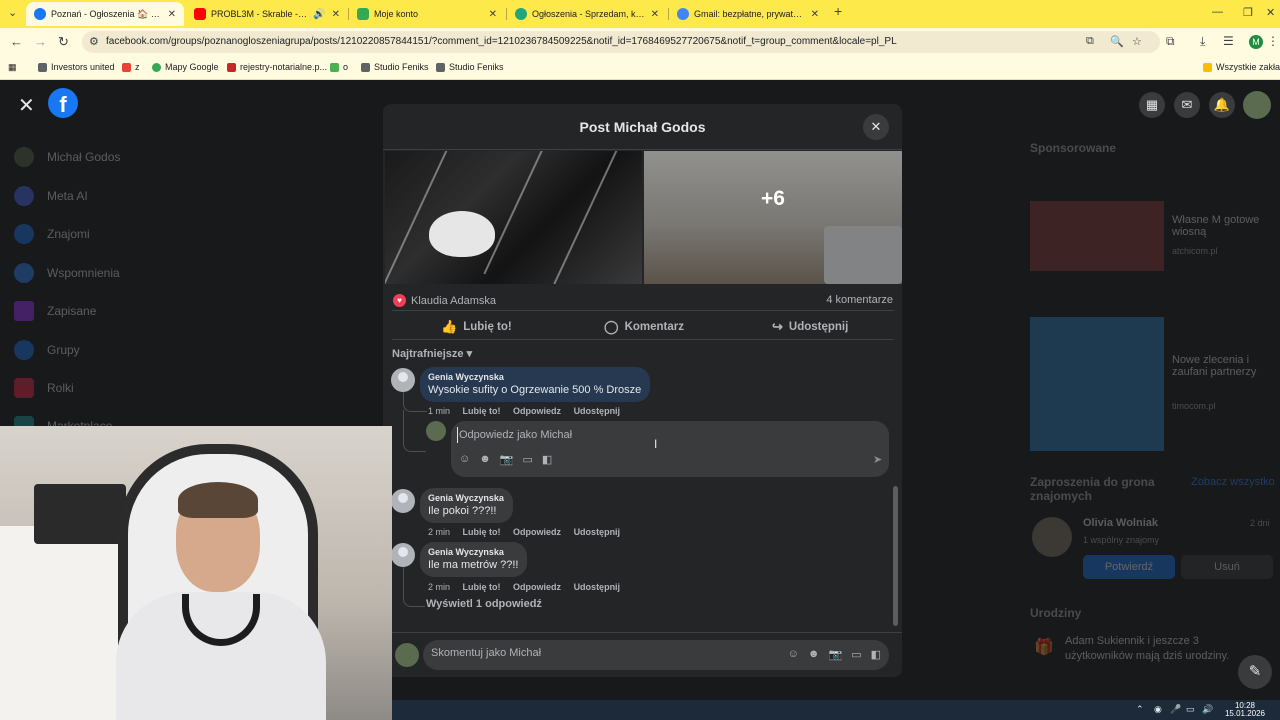 This screenshot has height=720, width=1280. What do you see at coordinates (474, 559) in the screenshot?
I see `comment-bubble: Genia Wyczynska Ile ma metrów ??!!` at bounding box center [474, 559].